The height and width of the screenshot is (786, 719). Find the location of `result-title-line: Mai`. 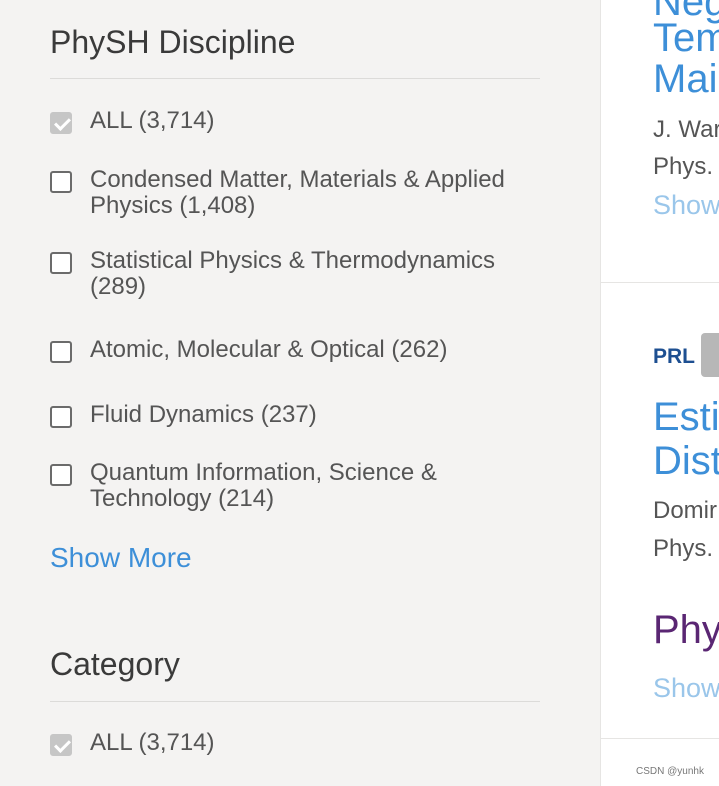

result-title-line: Mai is located at coordinates (685, 79).